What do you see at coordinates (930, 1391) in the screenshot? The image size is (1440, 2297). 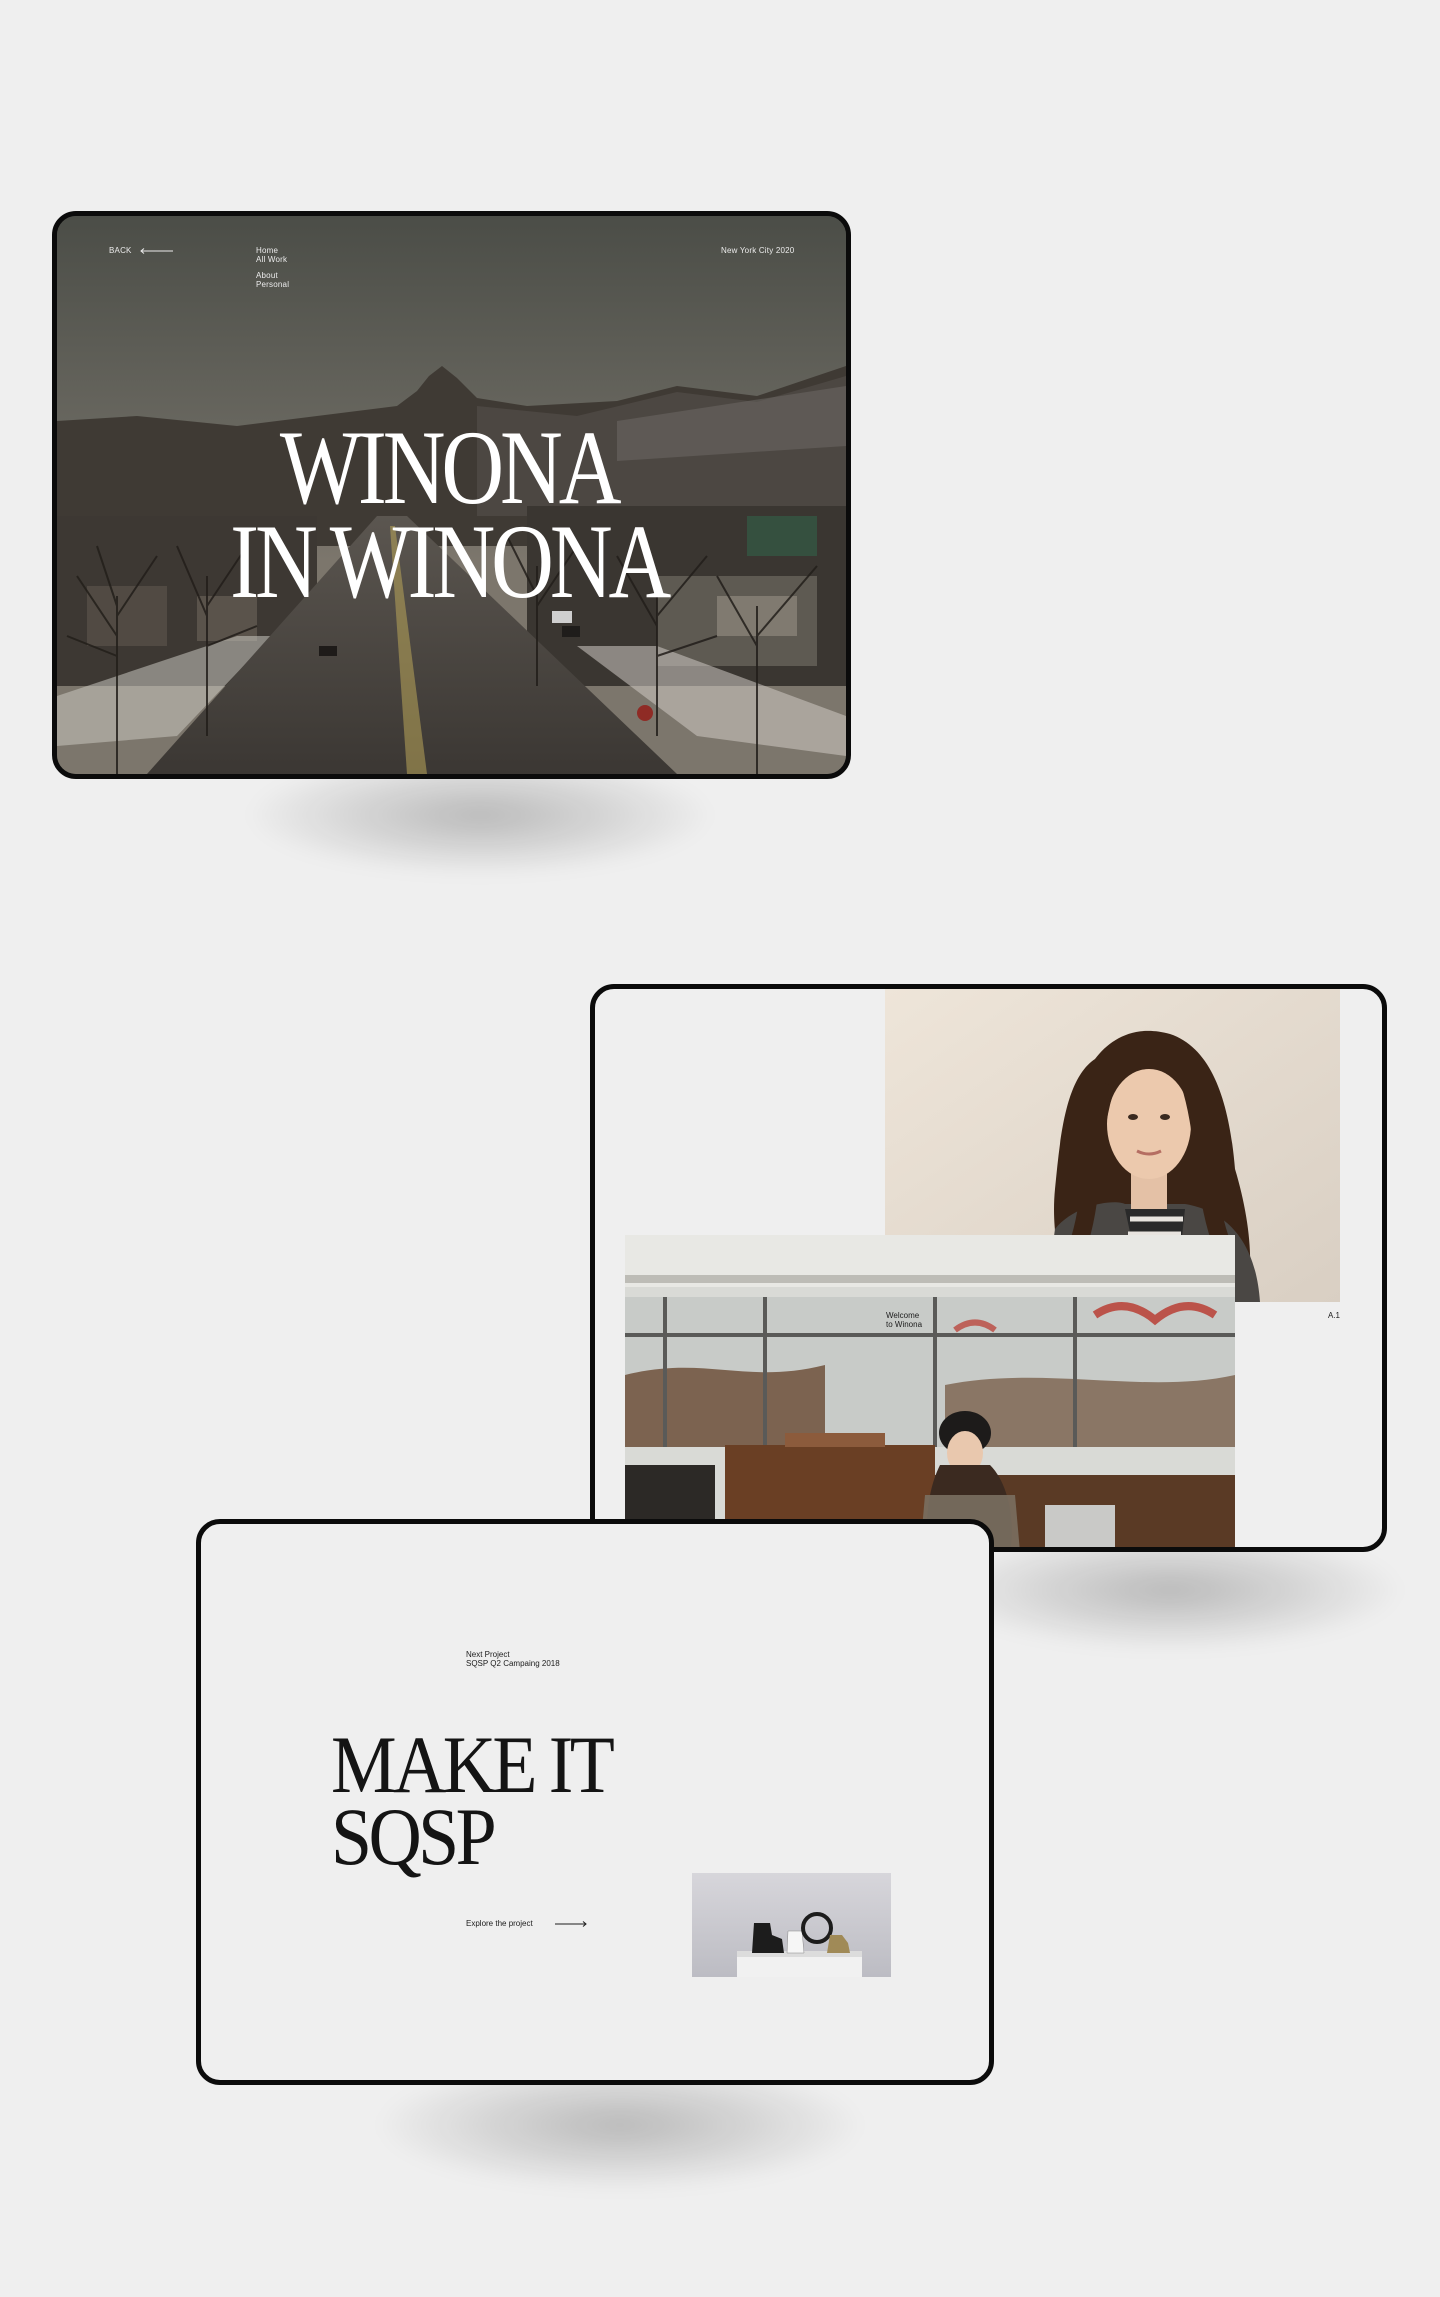 I see `diner-photo` at bounding box center [930, 1391].